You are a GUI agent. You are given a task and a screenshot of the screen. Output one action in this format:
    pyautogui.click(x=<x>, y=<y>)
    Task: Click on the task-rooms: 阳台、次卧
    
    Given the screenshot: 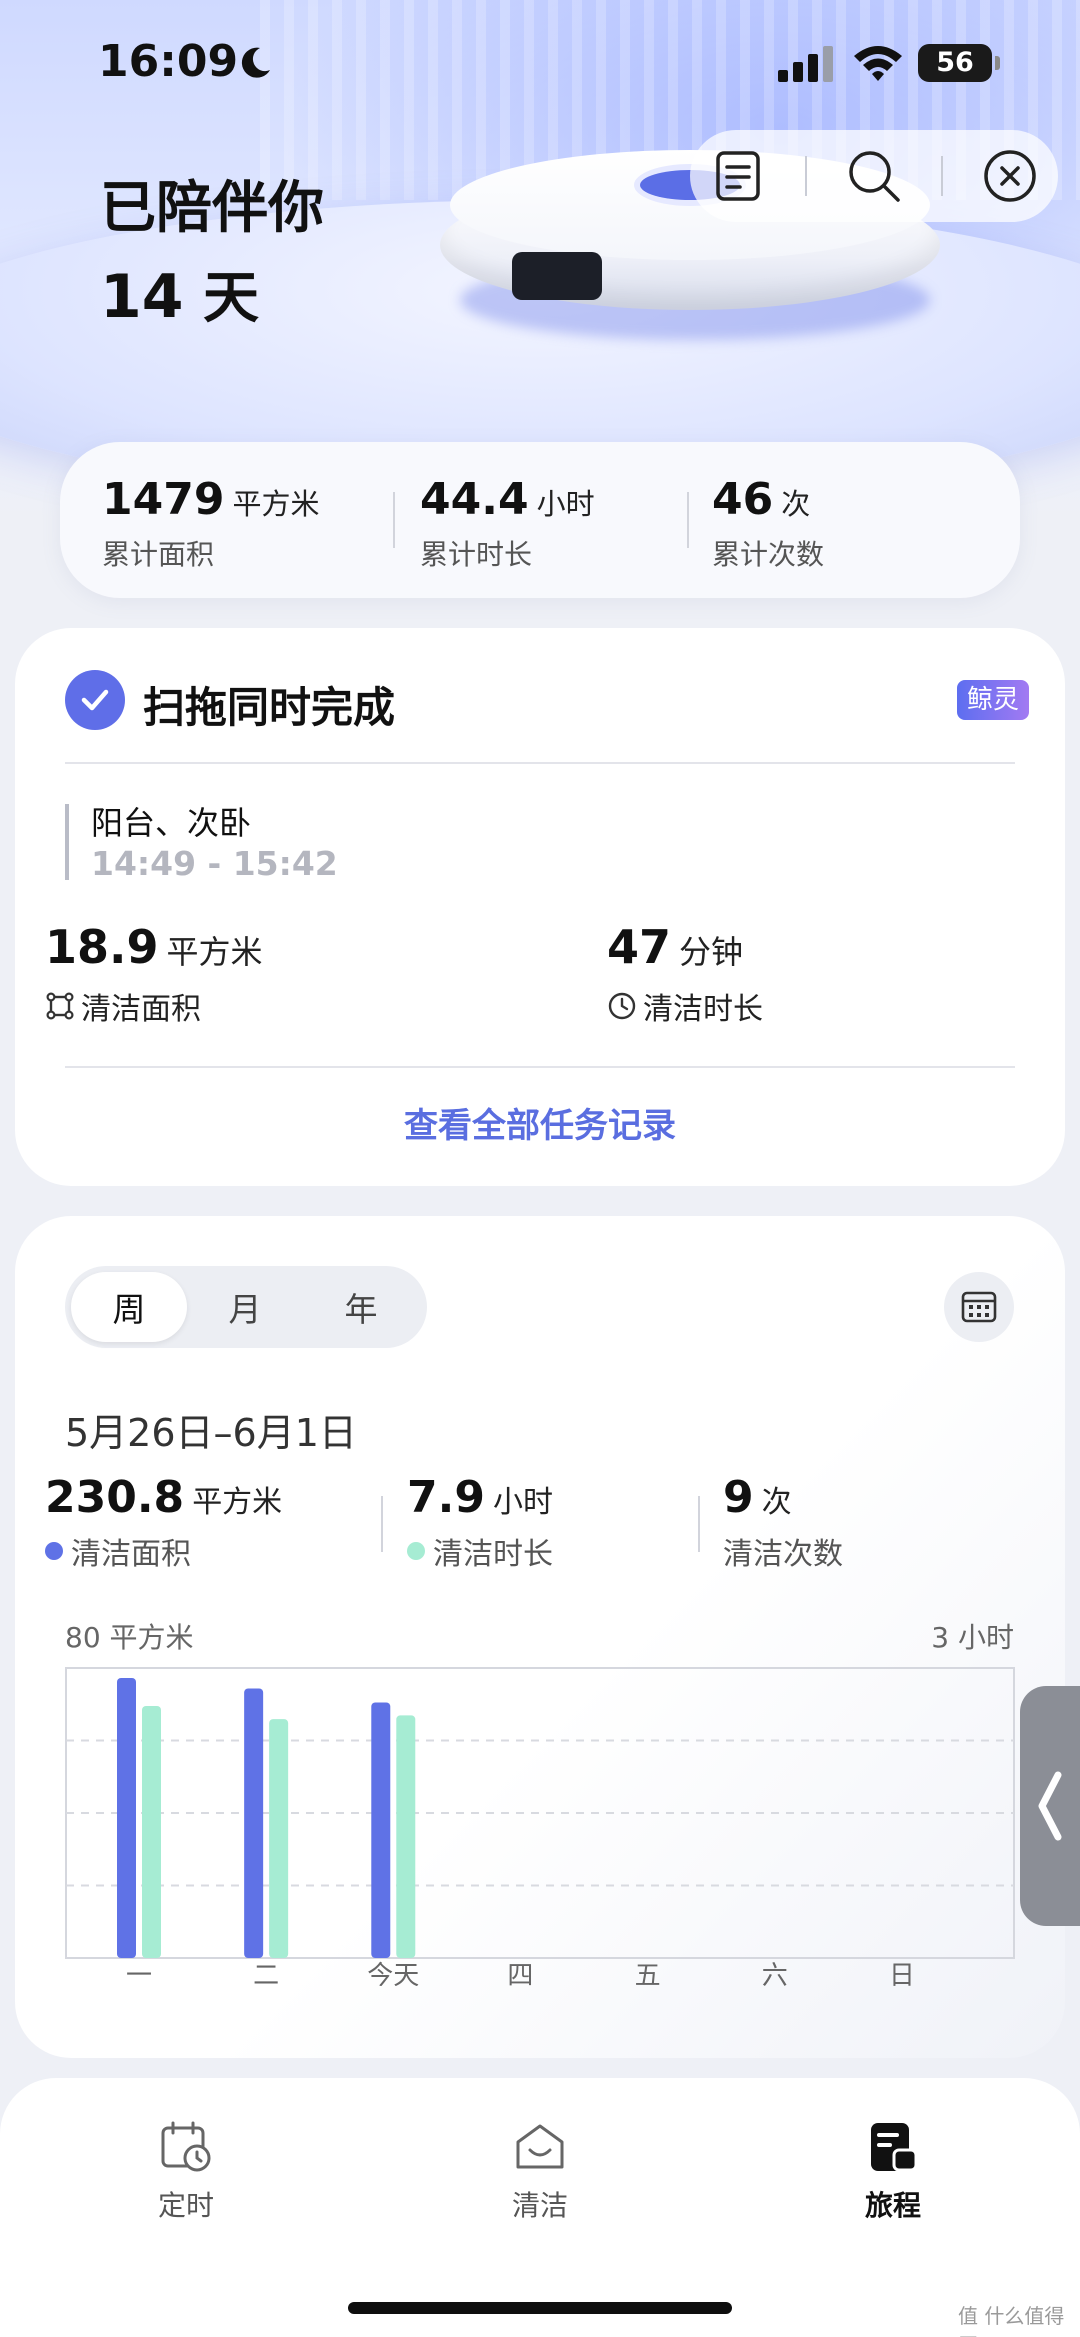 What is the action you would take?
    pyautogui.click(x=171, y=823)
    